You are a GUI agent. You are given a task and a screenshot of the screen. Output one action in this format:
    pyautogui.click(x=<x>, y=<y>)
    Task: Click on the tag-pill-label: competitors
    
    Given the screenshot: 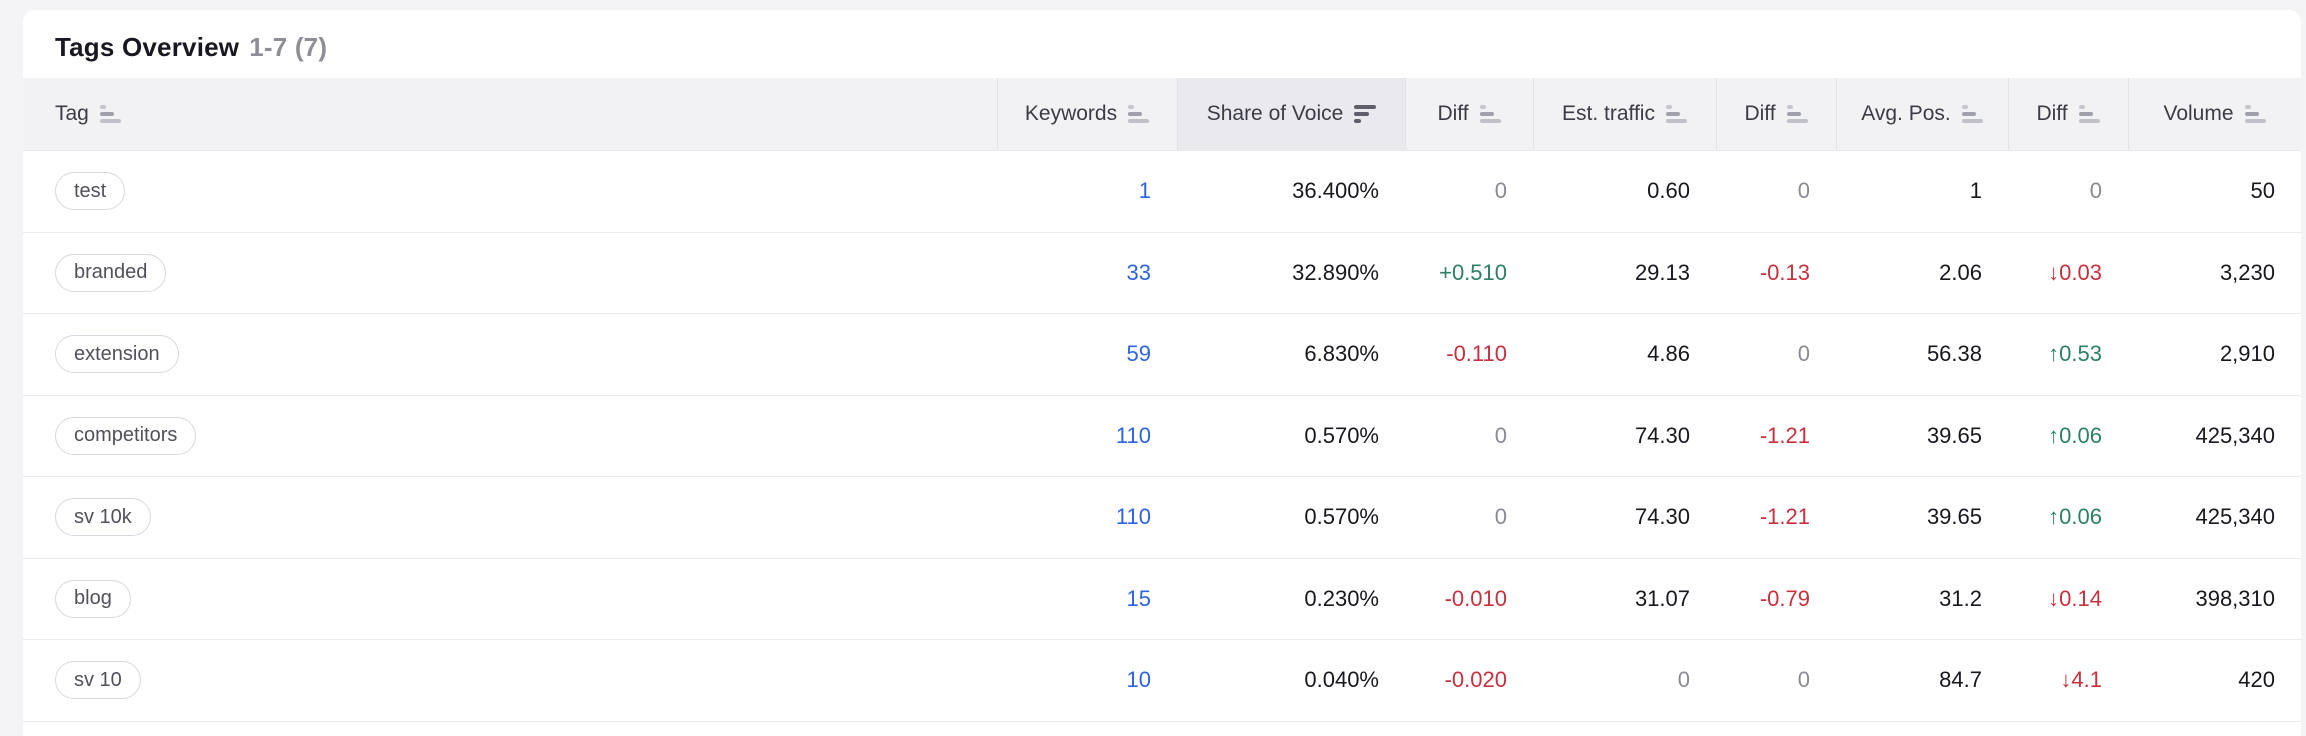 What is the action you would take?
    pyautogui.click(x=126, y=435)
    